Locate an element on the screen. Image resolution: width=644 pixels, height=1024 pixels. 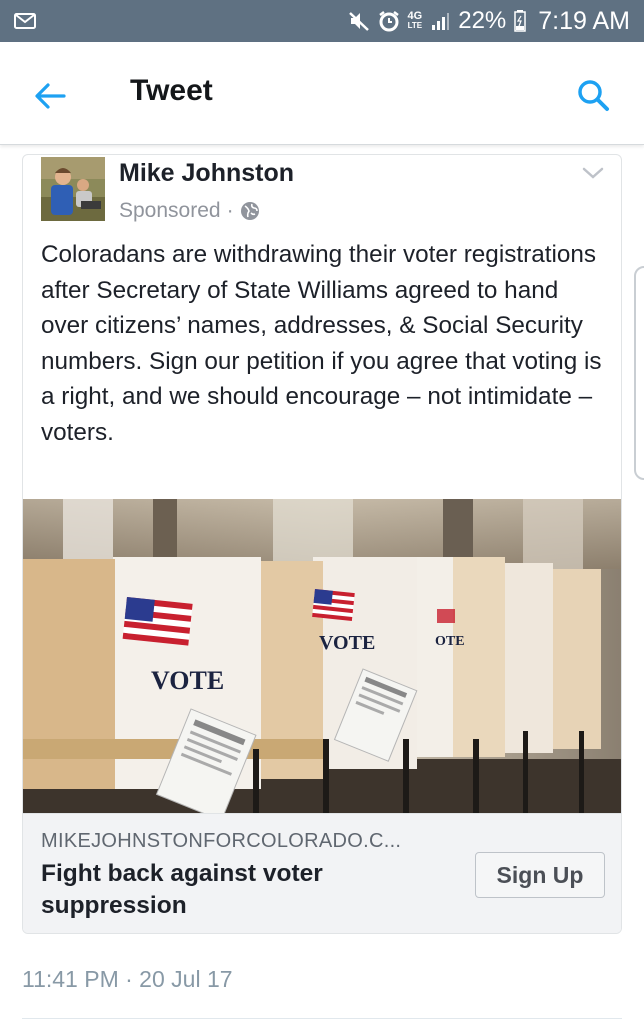
signal-icon is located at coordinates (441, 21).